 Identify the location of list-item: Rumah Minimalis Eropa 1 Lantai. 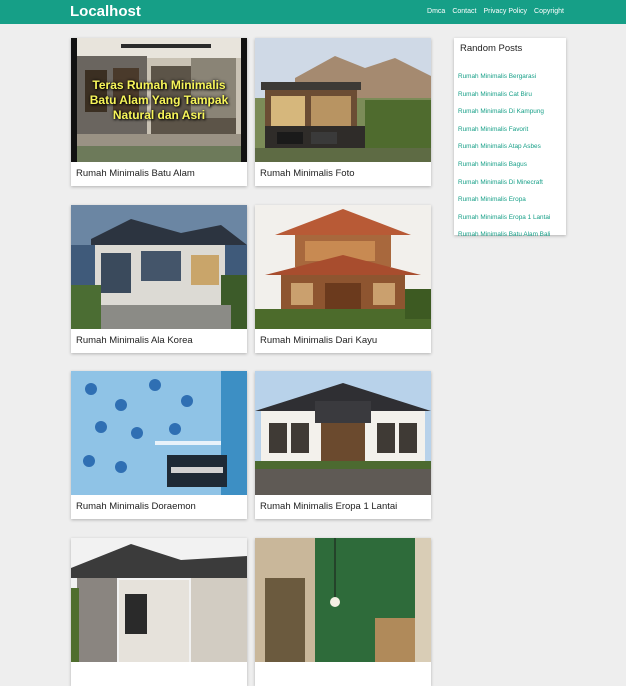
(504, 215).